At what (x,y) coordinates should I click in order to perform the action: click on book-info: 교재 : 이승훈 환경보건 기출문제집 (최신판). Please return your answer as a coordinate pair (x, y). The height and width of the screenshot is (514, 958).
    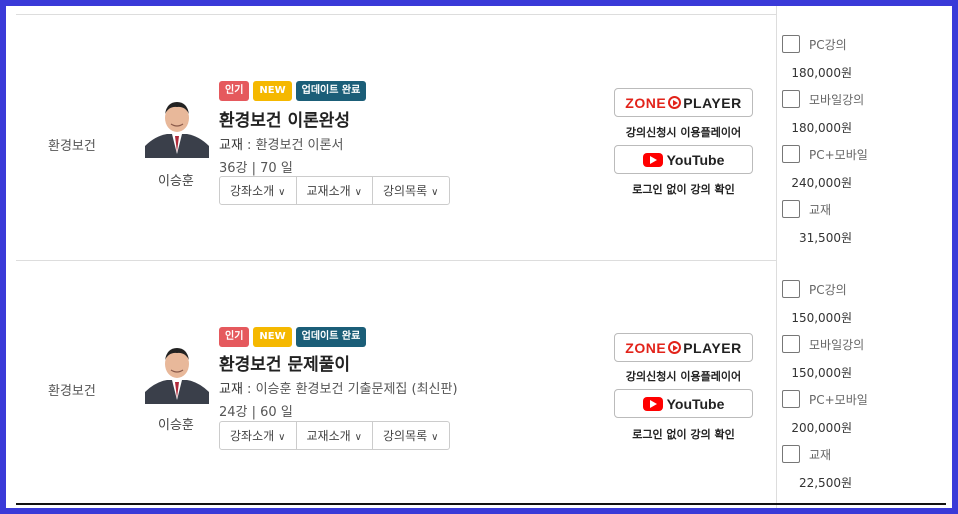
    Looking at the image, I should click on (338, 387).